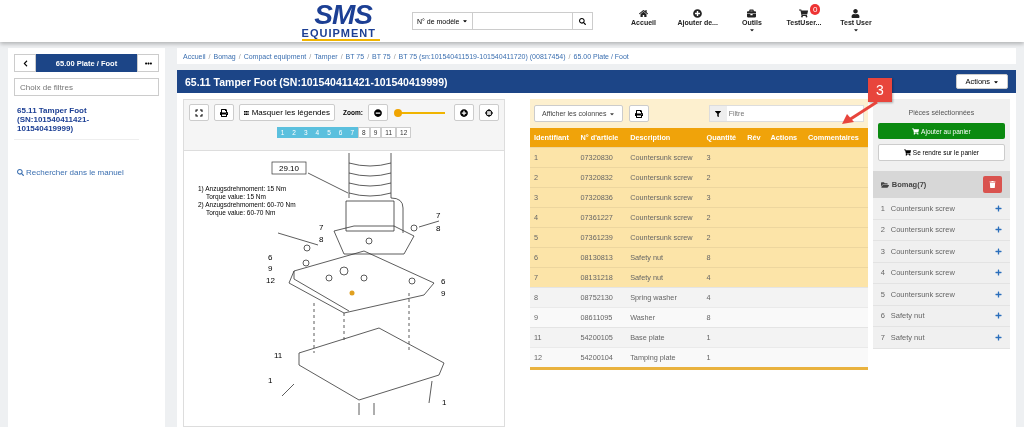 This screenshot has width=1024, height=427. What do you see at coordinates (377, 112) in the screenshot?
I see `zoom-out-button` at bounding box center [377, 112].